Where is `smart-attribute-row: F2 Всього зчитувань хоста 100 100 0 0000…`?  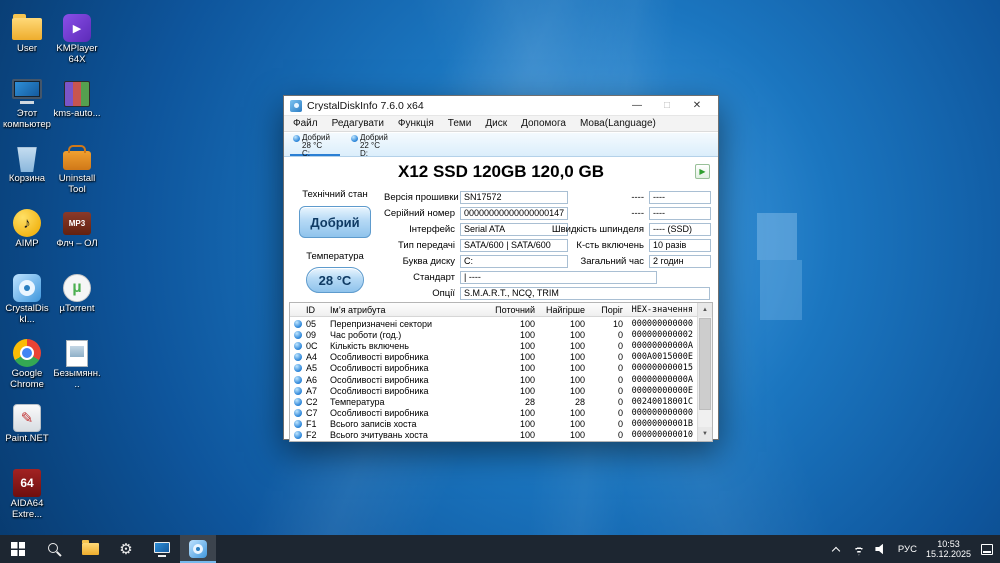
smart-attribute-row: F2 Всього зчитувань хоста 100 100 0 0000… is located at coordinates (493, 435).